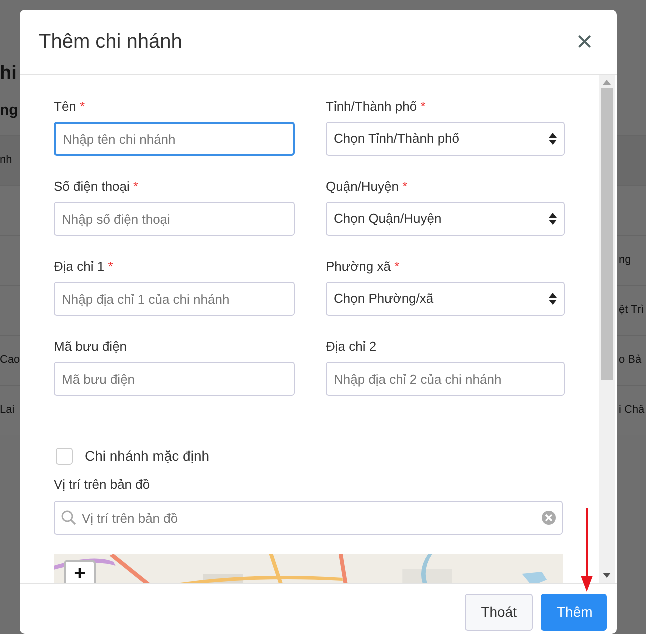 This screenshot has height=634, width=646. I want to click on checkbox, so click(64, 456).